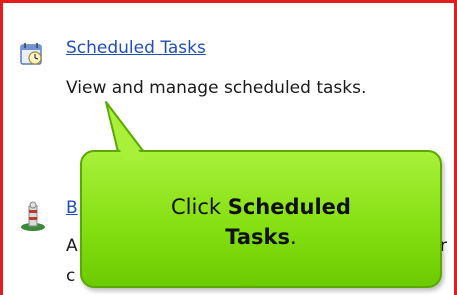 This screenshot has width=457, height=295. What do you see at coordinates (258, 237) in the screenshot?
I see `callout-emphasis-line2: Tasks` at bounding box center [258, 237].